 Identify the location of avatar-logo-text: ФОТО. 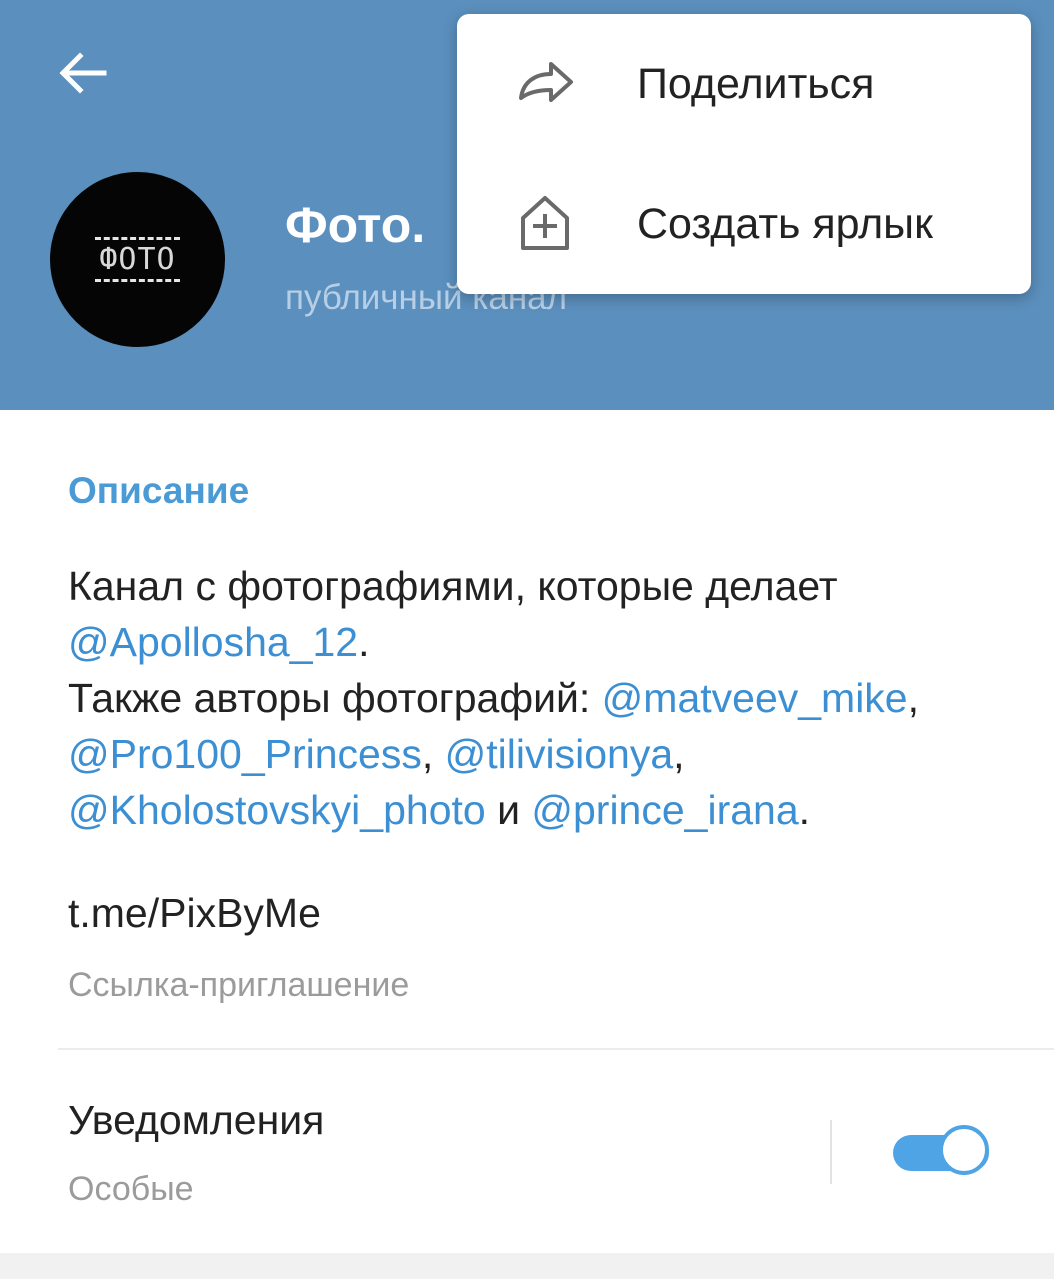
(137, 259).